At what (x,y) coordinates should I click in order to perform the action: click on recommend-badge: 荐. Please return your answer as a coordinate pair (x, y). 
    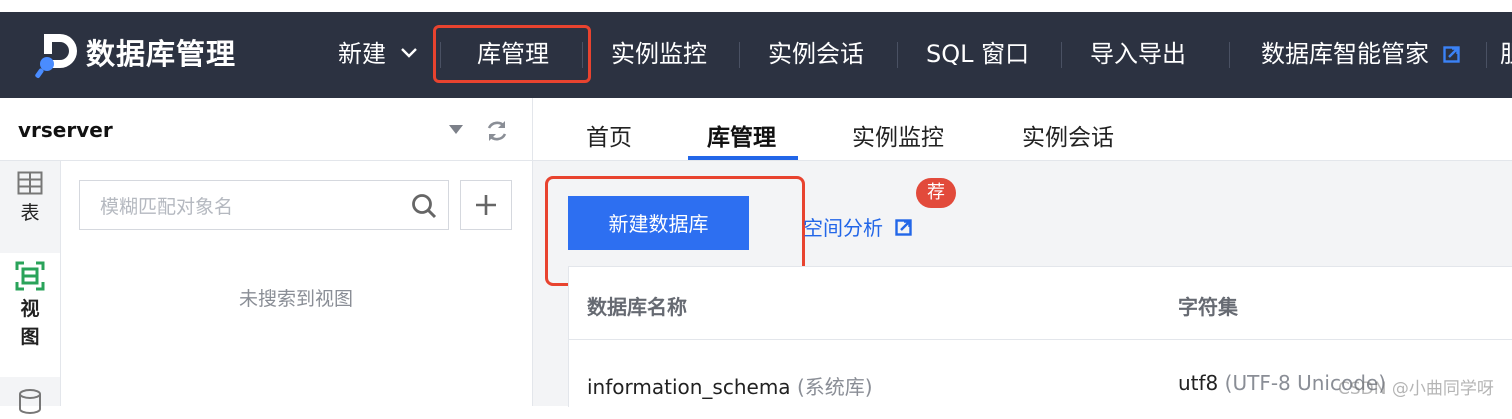
    Looking at the image, I should click on (936, 193).